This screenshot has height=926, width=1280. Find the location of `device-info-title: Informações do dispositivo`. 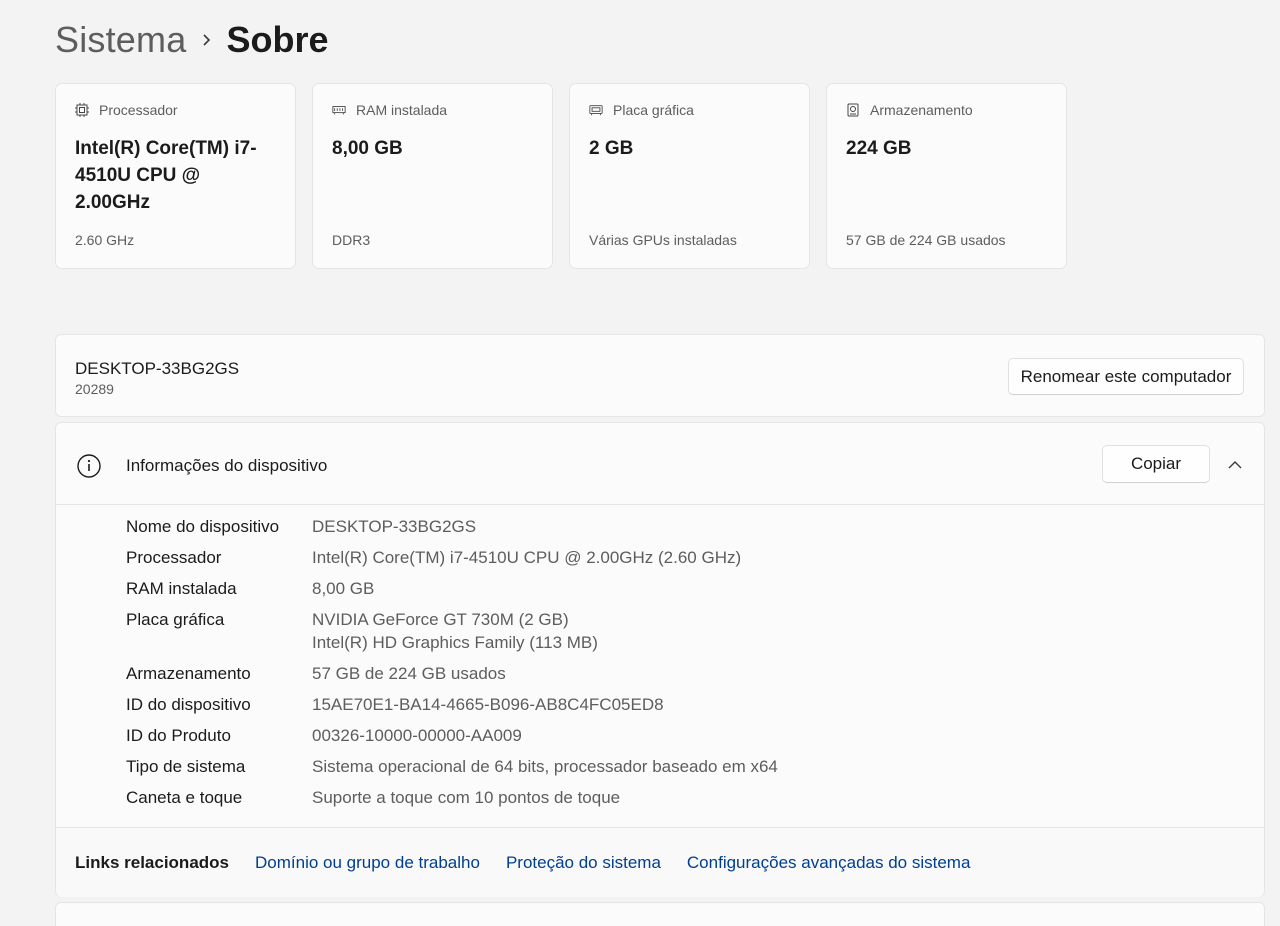

device-info-title: Informações do dispositivo is located at coordinates (227, 465).